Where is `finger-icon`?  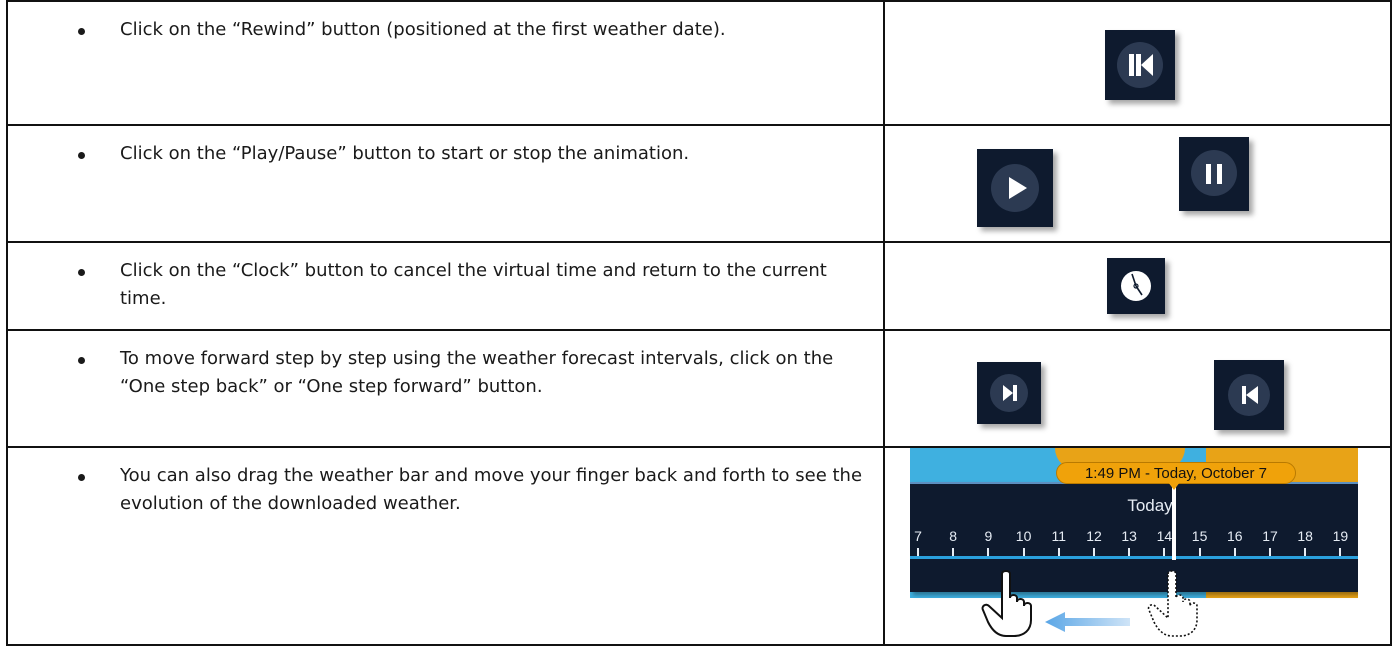
finger-icon is located at coordinates (1006, 603).